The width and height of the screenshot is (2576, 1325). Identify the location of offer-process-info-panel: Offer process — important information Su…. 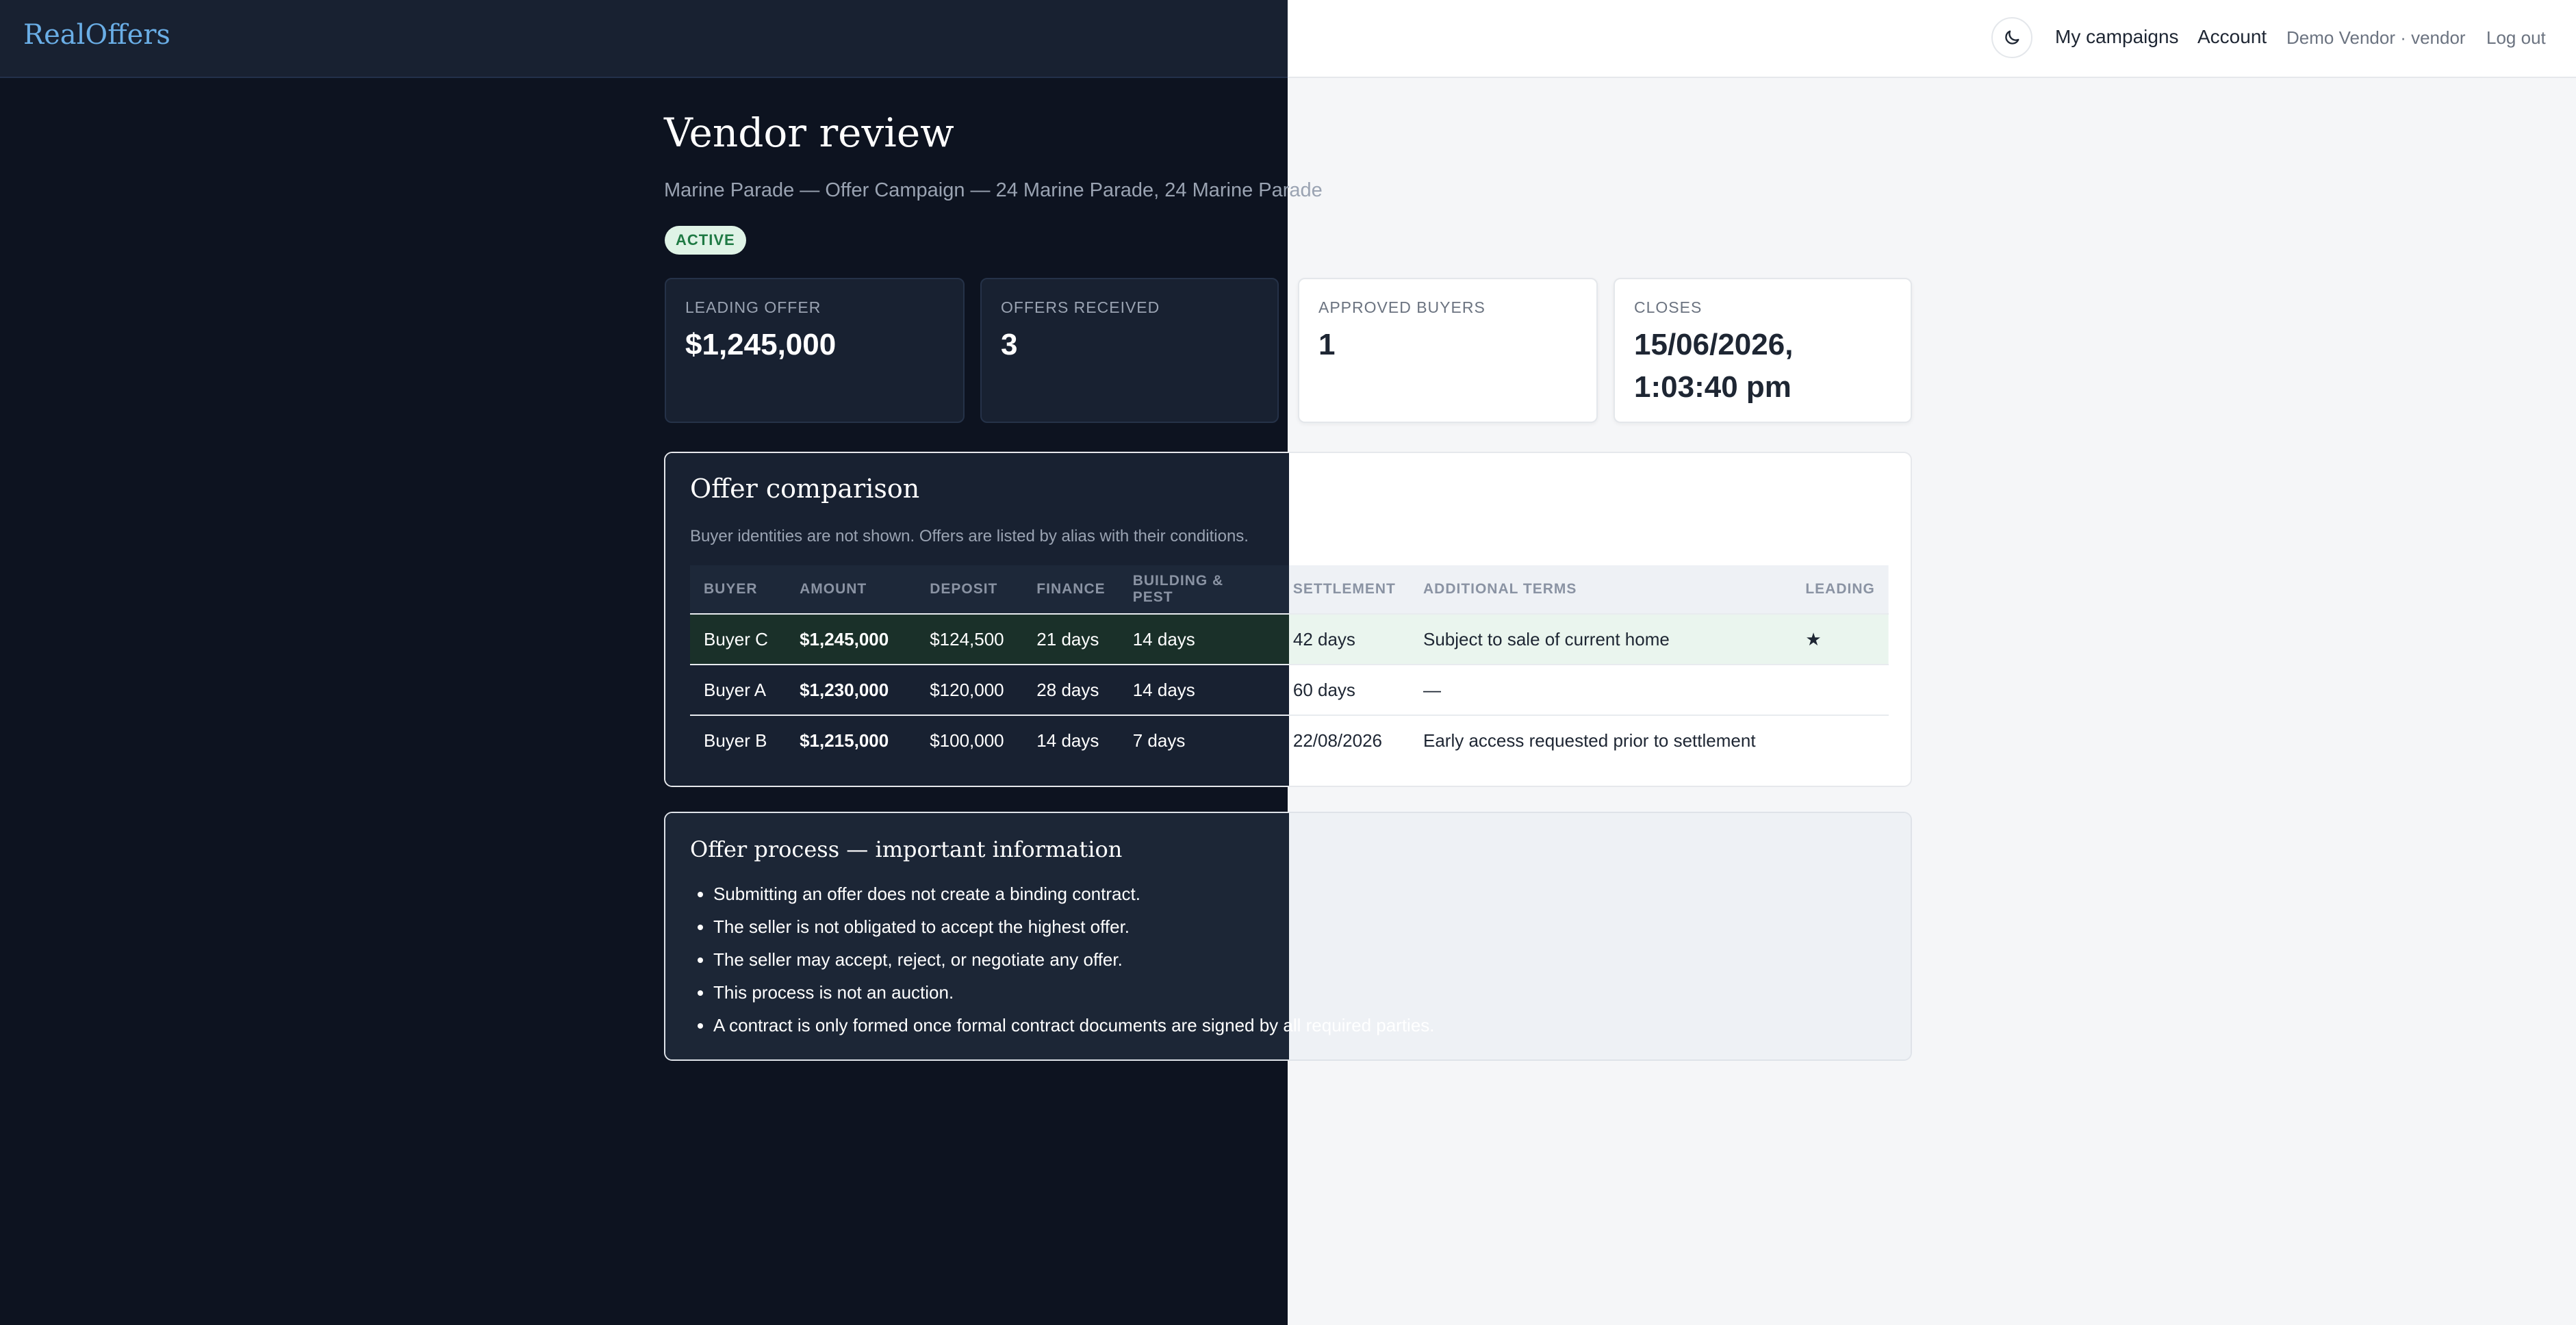
(1288, 936).